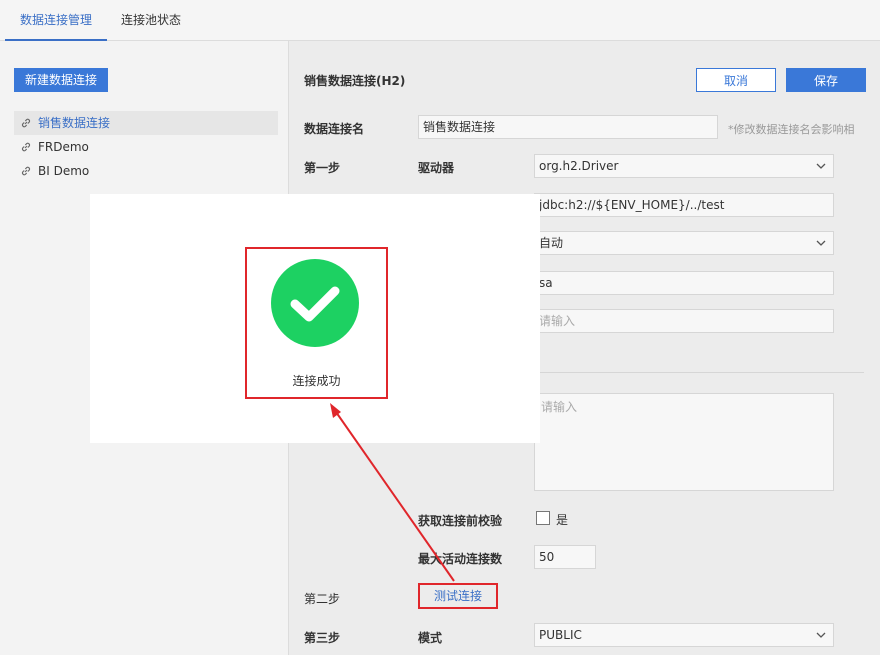 The image size is (880, 655). I want to click on new-connection-button: 新建数据连接, so click(61, 80).